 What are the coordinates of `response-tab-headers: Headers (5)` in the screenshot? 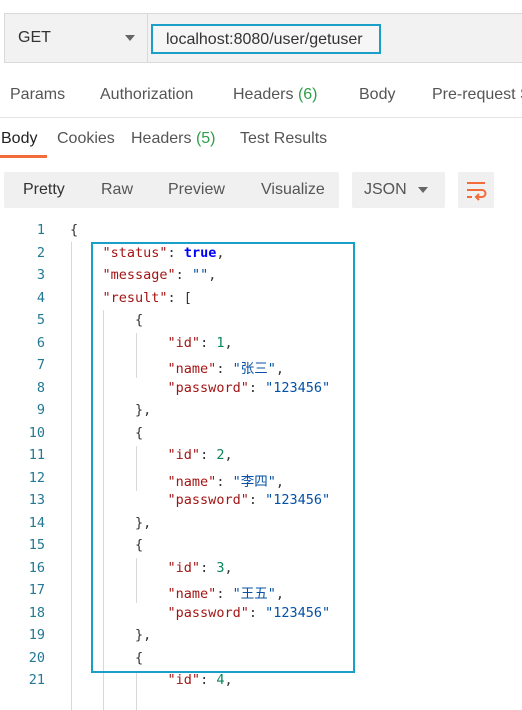 It's located at (173, 139).